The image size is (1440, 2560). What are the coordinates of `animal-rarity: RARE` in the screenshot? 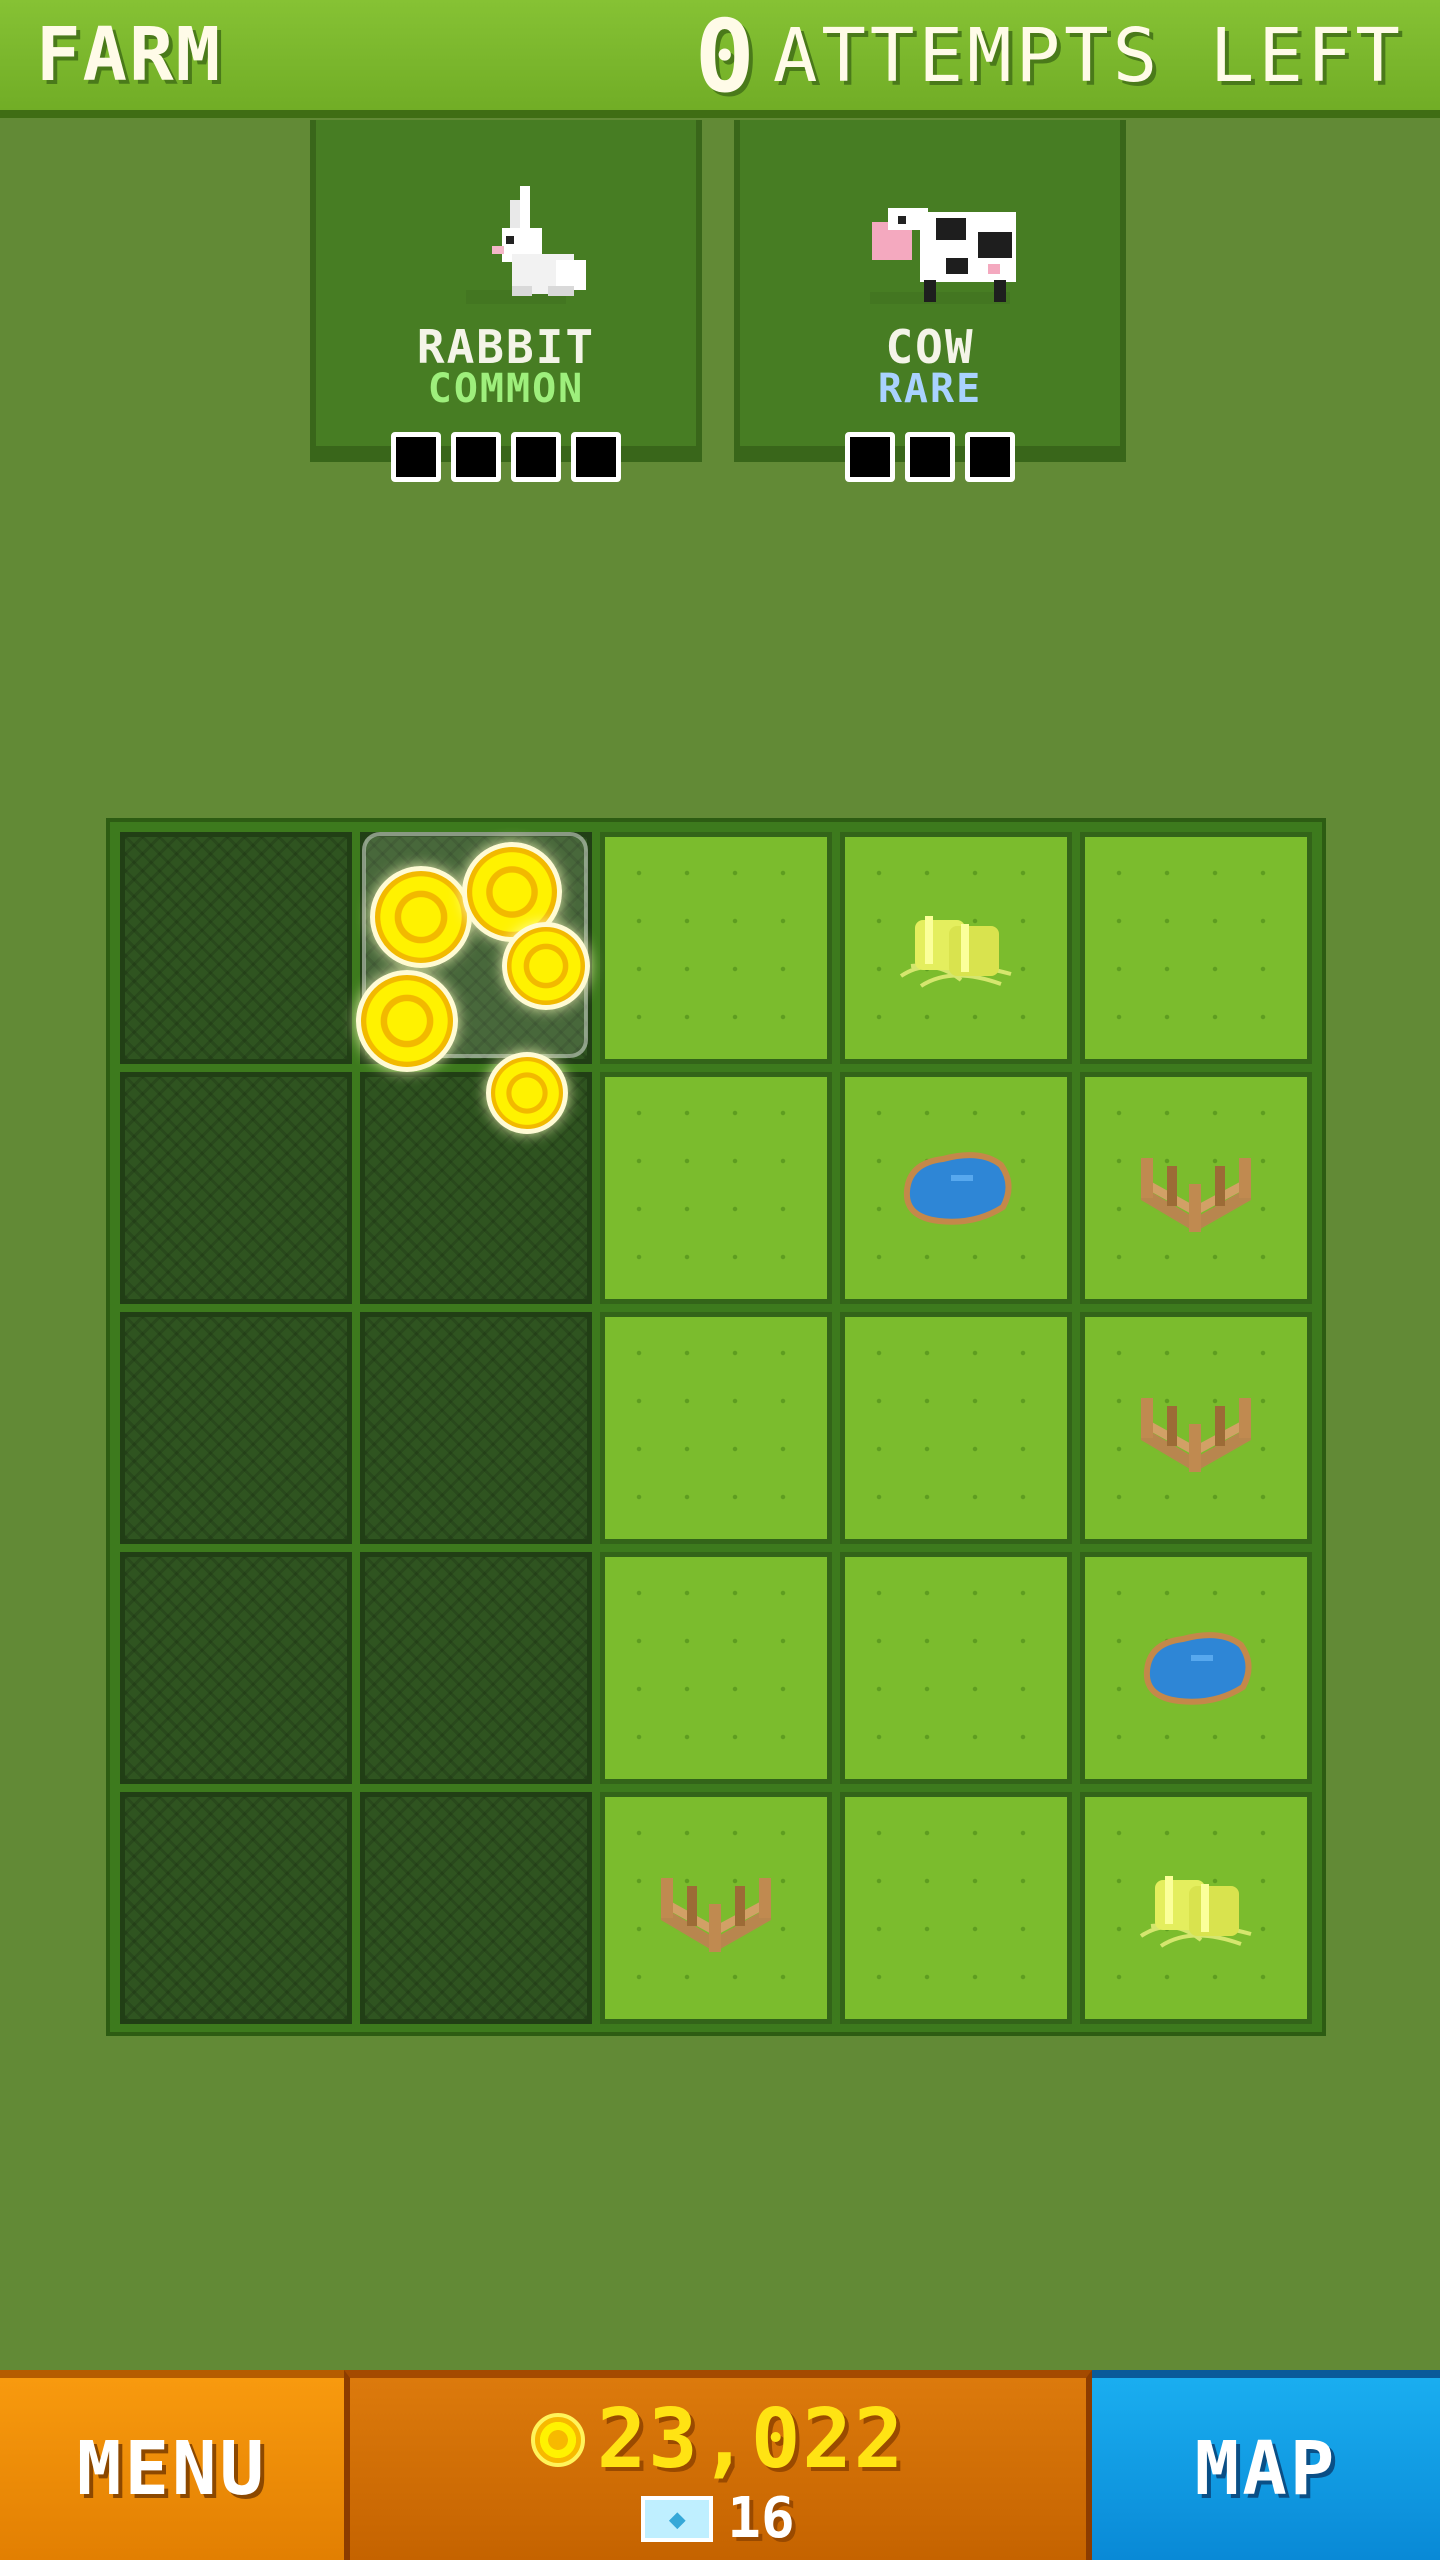 It's located at (930, 389).